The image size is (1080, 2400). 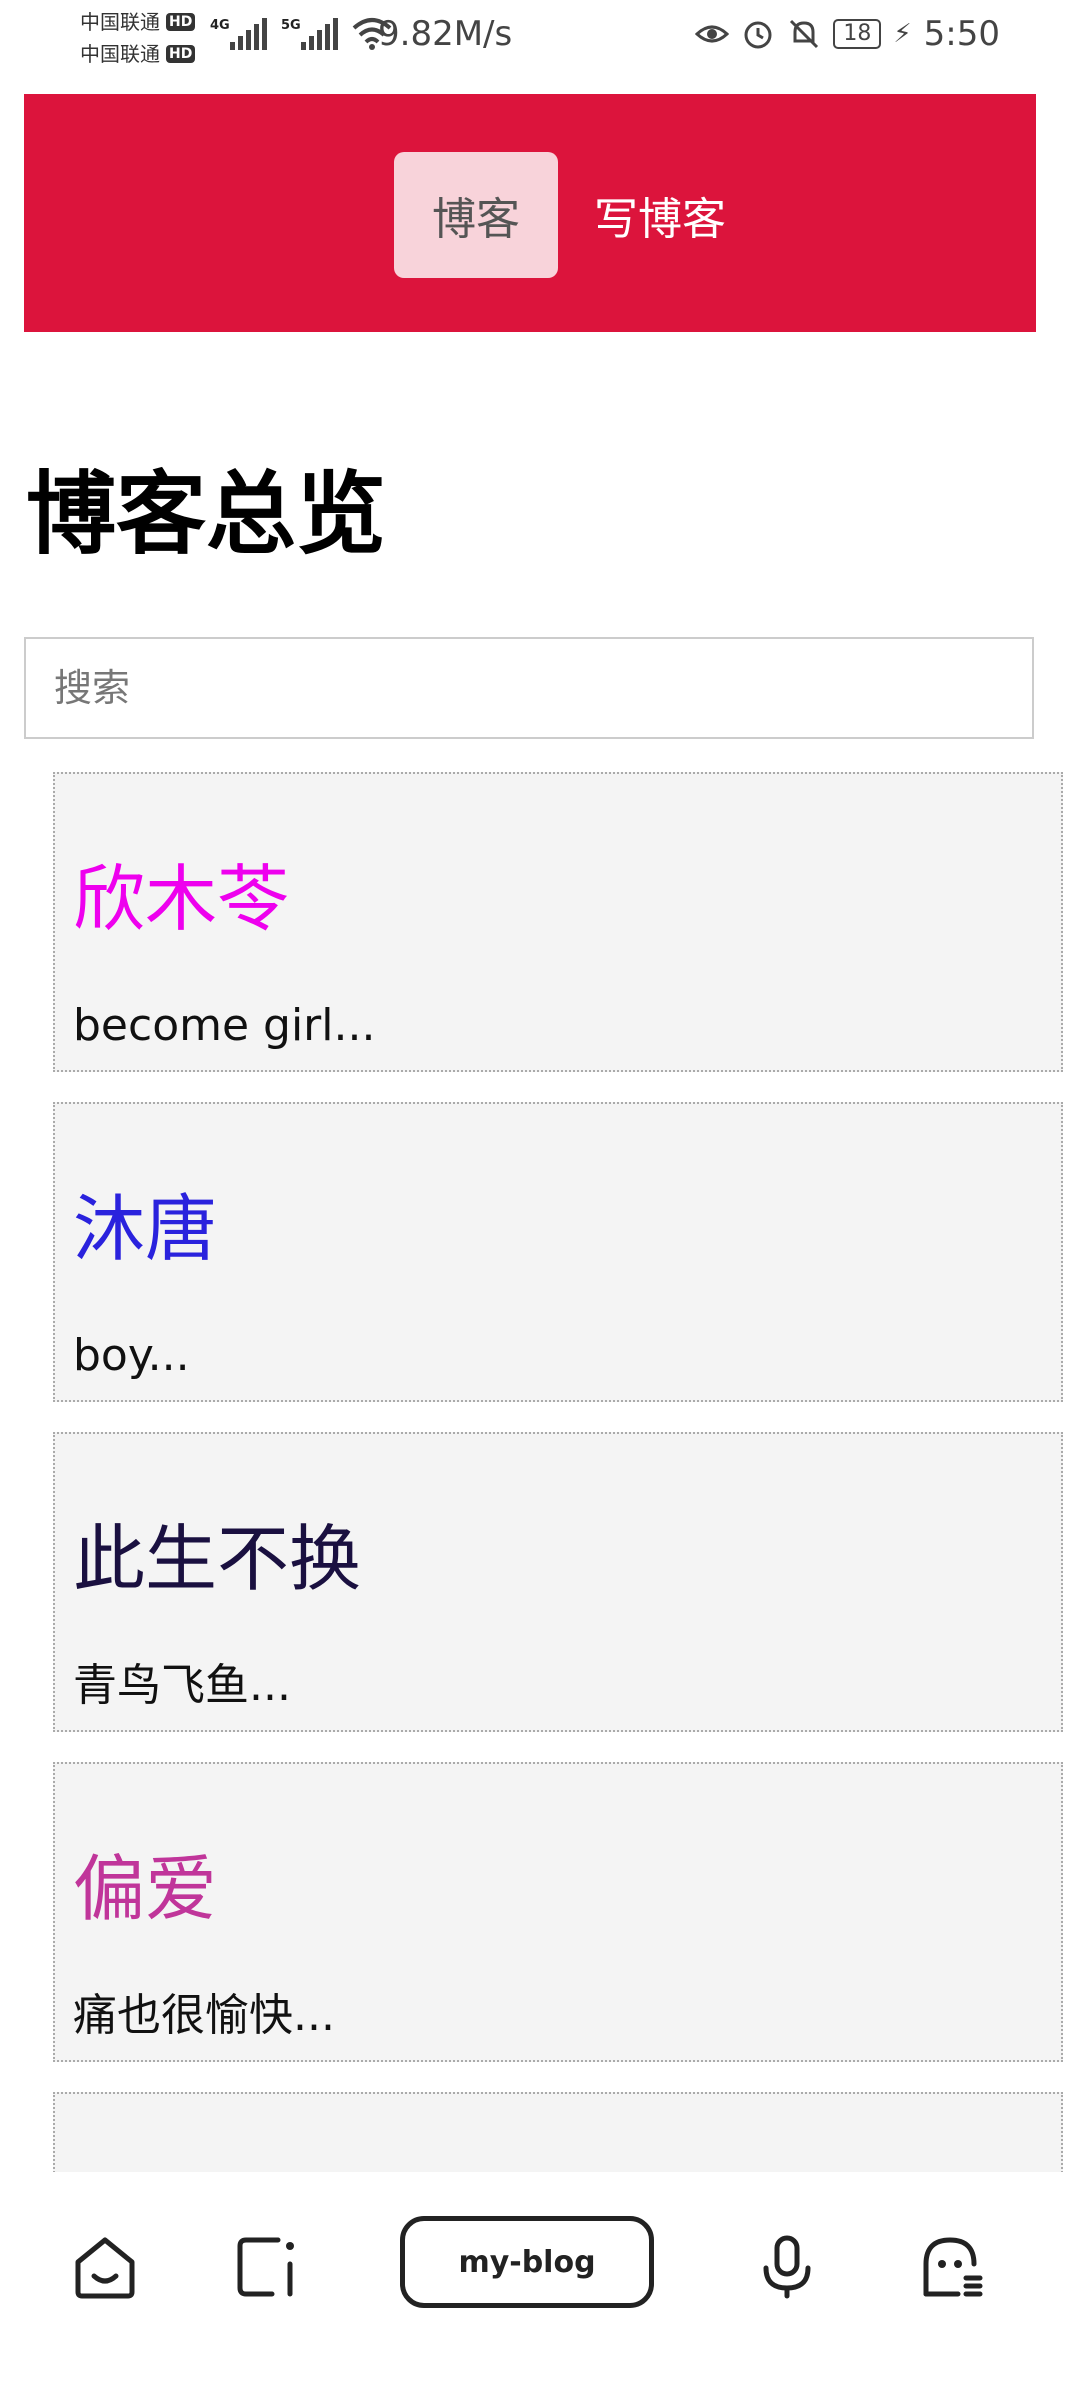 What do you see at coordinates (105, 2267) in the screenshot?
I see `home-icon` at bounding box center [105, 2267].